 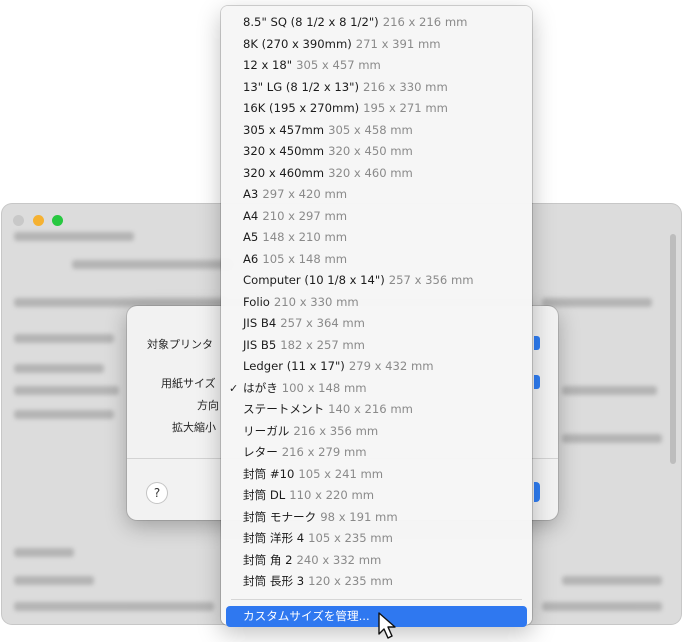 I want to click on menu-item-paper-size: 封筒 長形 3 120 x 235 mm, so click(x=376, y=582).